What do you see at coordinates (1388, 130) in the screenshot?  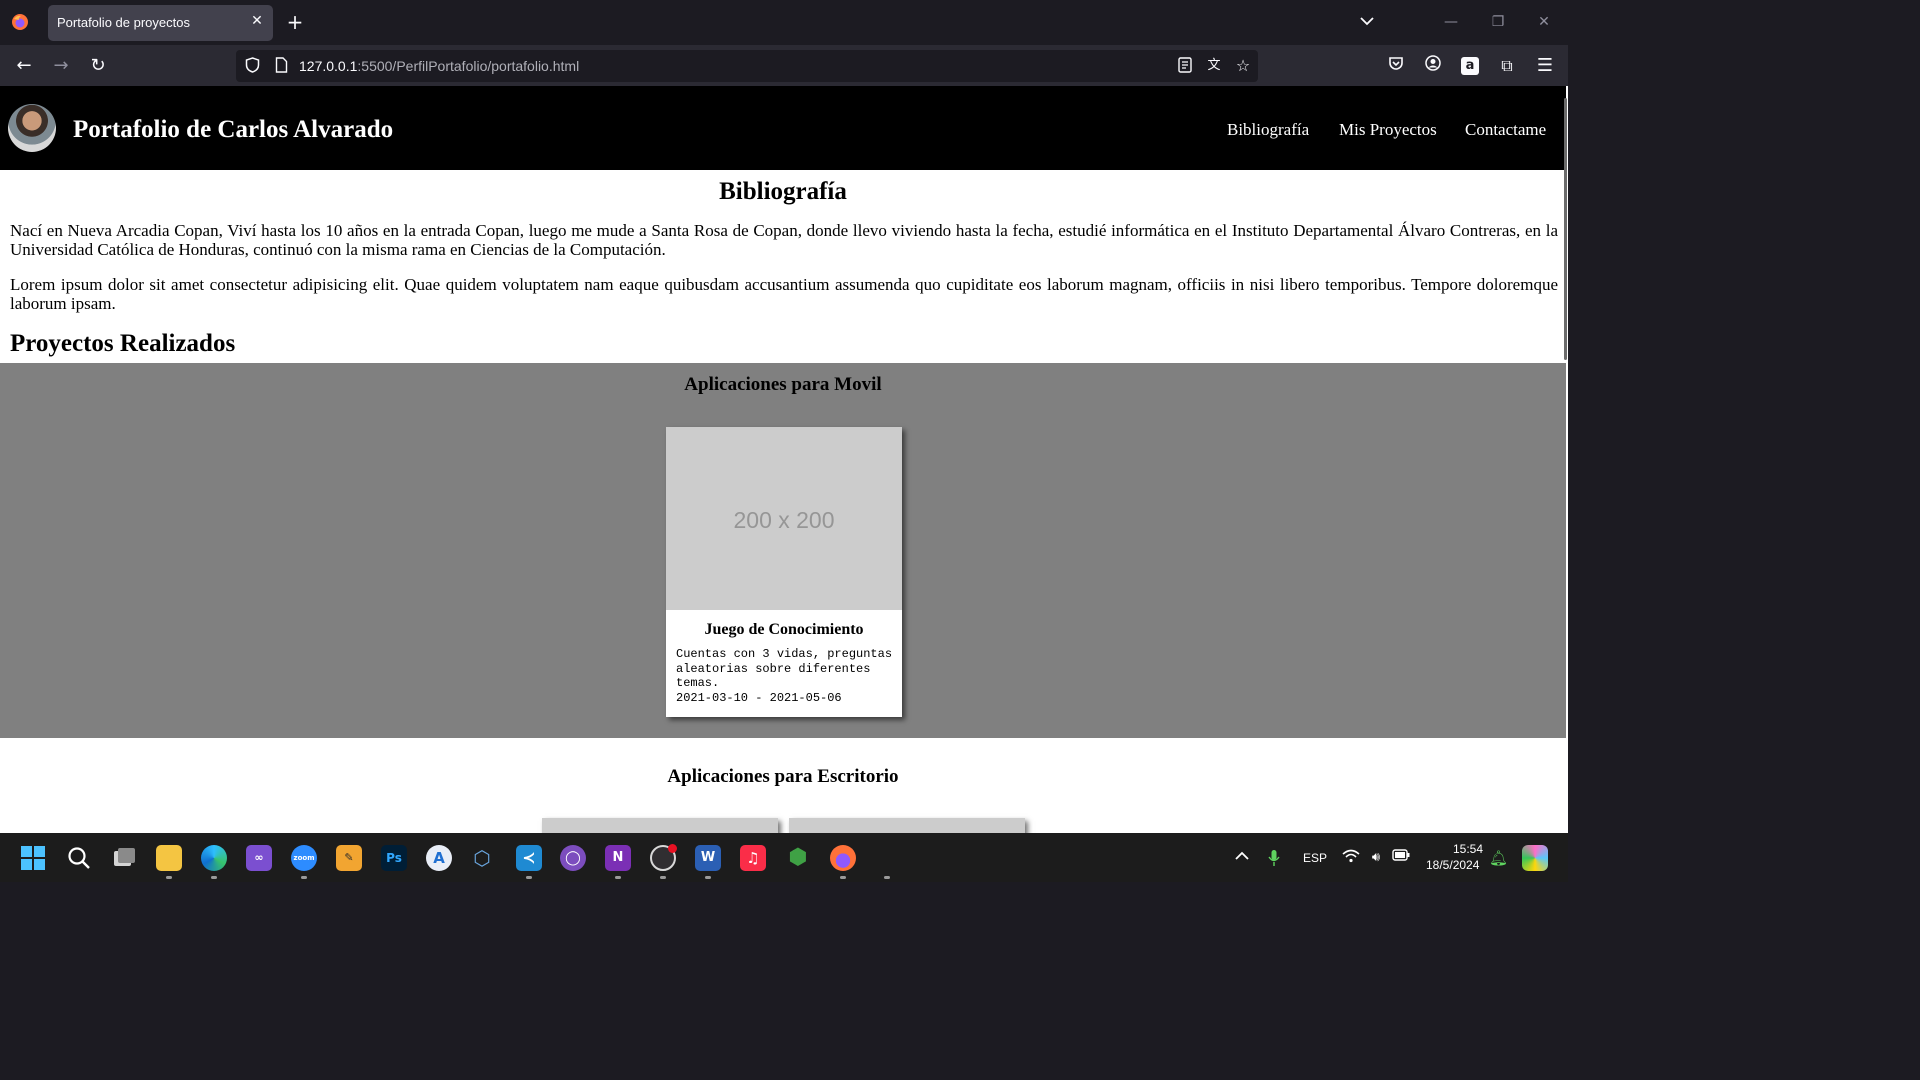 I see `nav-link-mis-proyectos: Mis Proyectos` at bounding box center [1388, 130].